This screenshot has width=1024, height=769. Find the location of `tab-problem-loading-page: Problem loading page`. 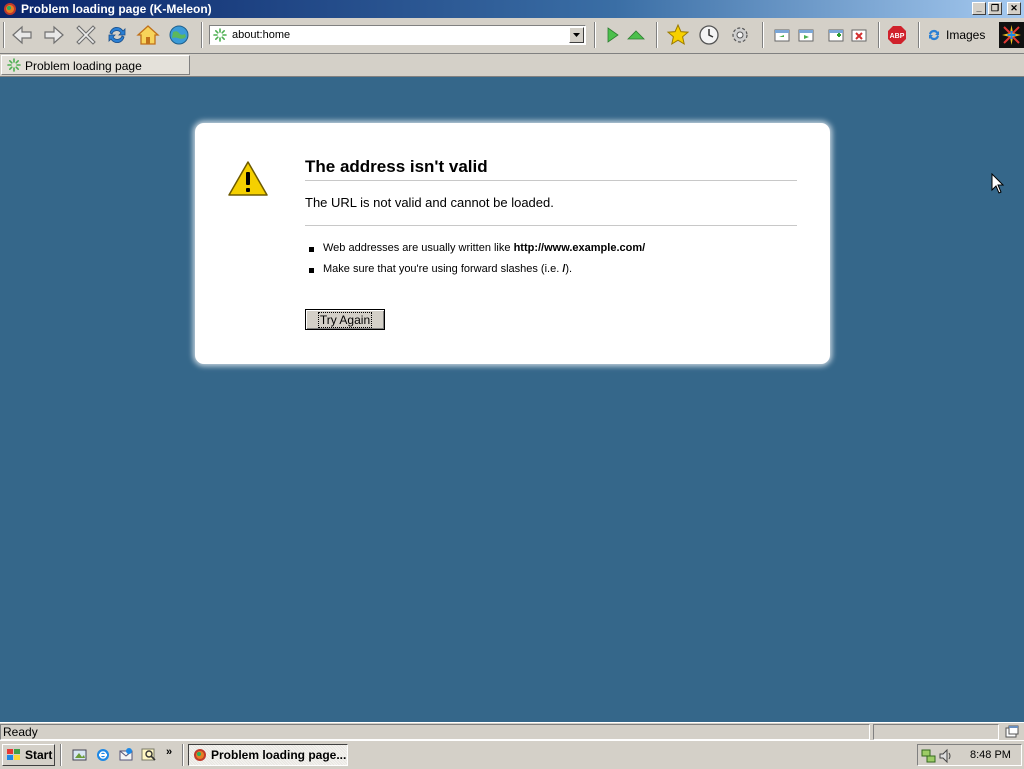

tab-problem-loading-page: Problem loading page is located at coordinates (95, 65).